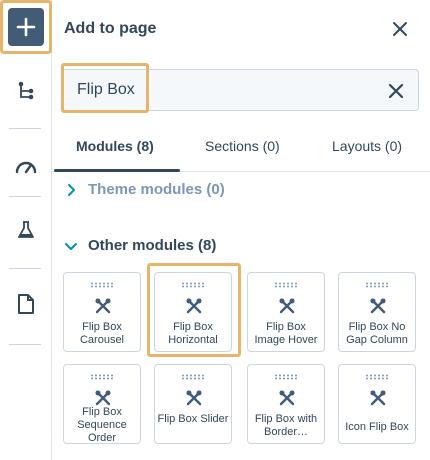  Describe the element at coordinates (156, 189) in the screenshot. I see `theme-modules-label: Theme modules (0)` at that location.